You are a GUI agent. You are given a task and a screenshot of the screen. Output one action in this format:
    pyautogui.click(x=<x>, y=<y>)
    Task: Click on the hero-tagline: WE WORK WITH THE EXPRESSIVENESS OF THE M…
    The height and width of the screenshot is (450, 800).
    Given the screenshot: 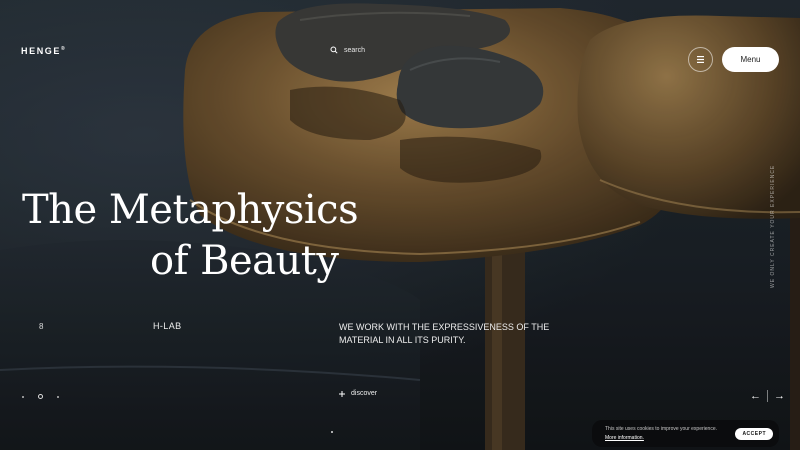 What is the action you would take?
    pyautogui.click(x=444, y=333)
    